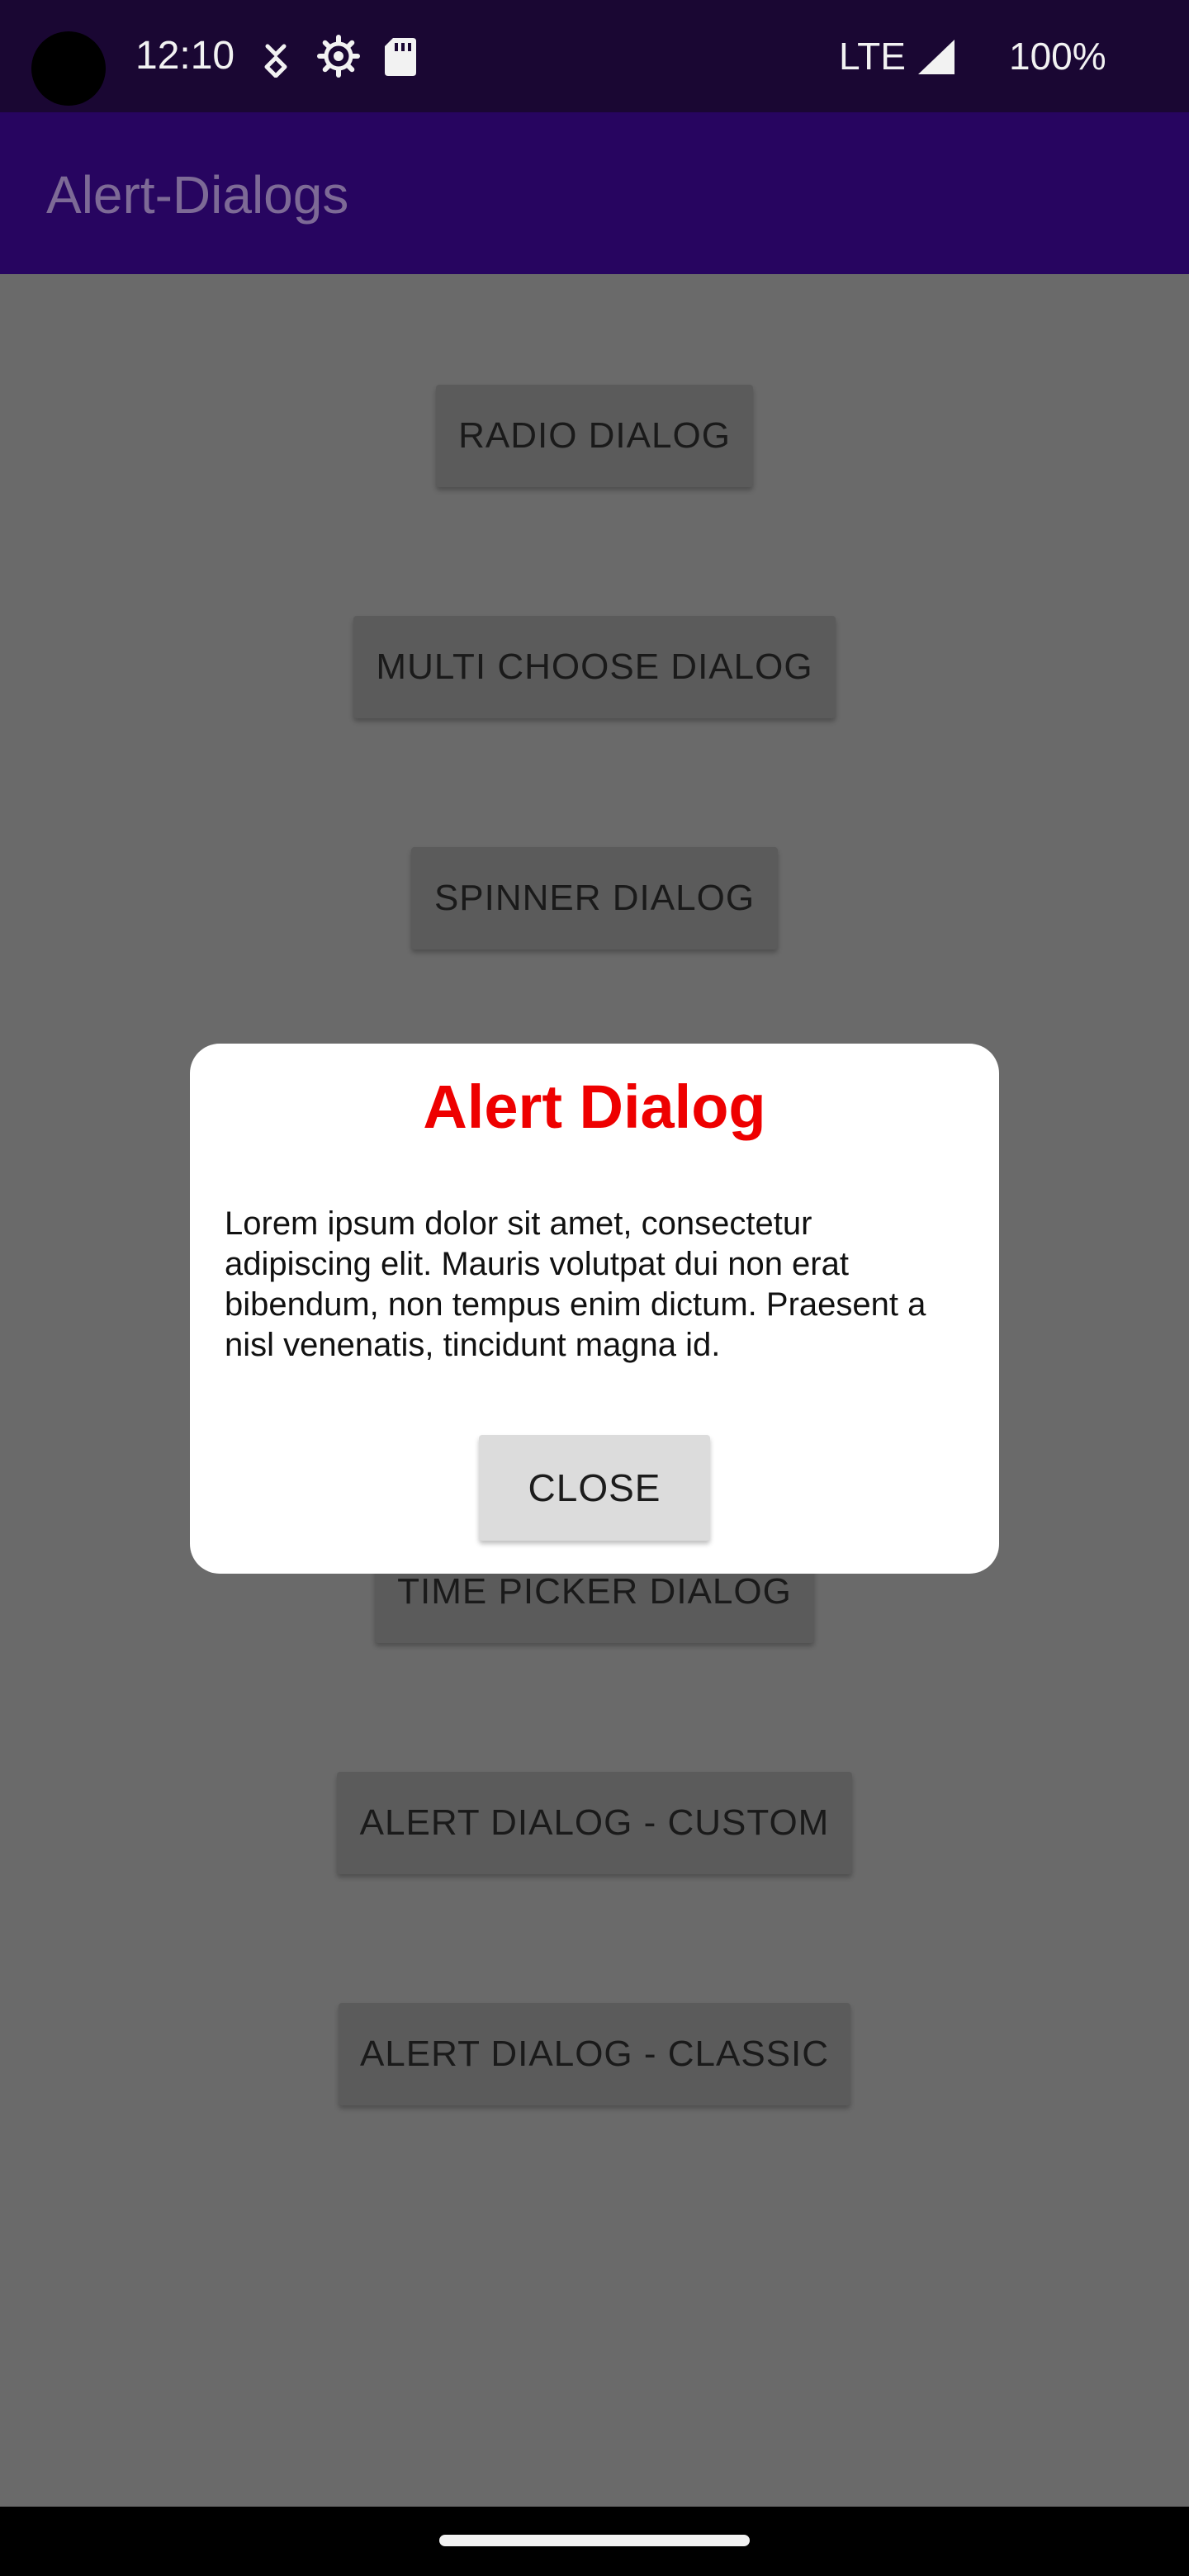 The width and height of the screenshot is (1189, 2576). Describe the element at coordinates (280, 56) in the screenshot. I see `data-saver-icon` at that location.